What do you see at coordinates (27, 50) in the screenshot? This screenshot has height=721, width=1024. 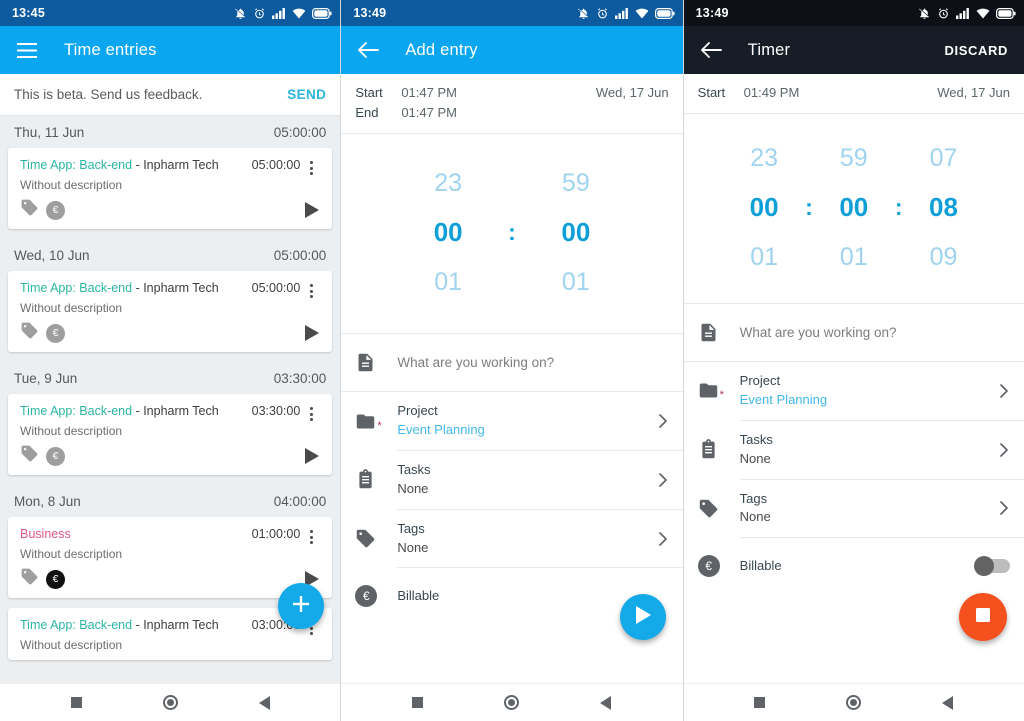 I see `hamburger-menu-icon` at bounding box center [27, 50].